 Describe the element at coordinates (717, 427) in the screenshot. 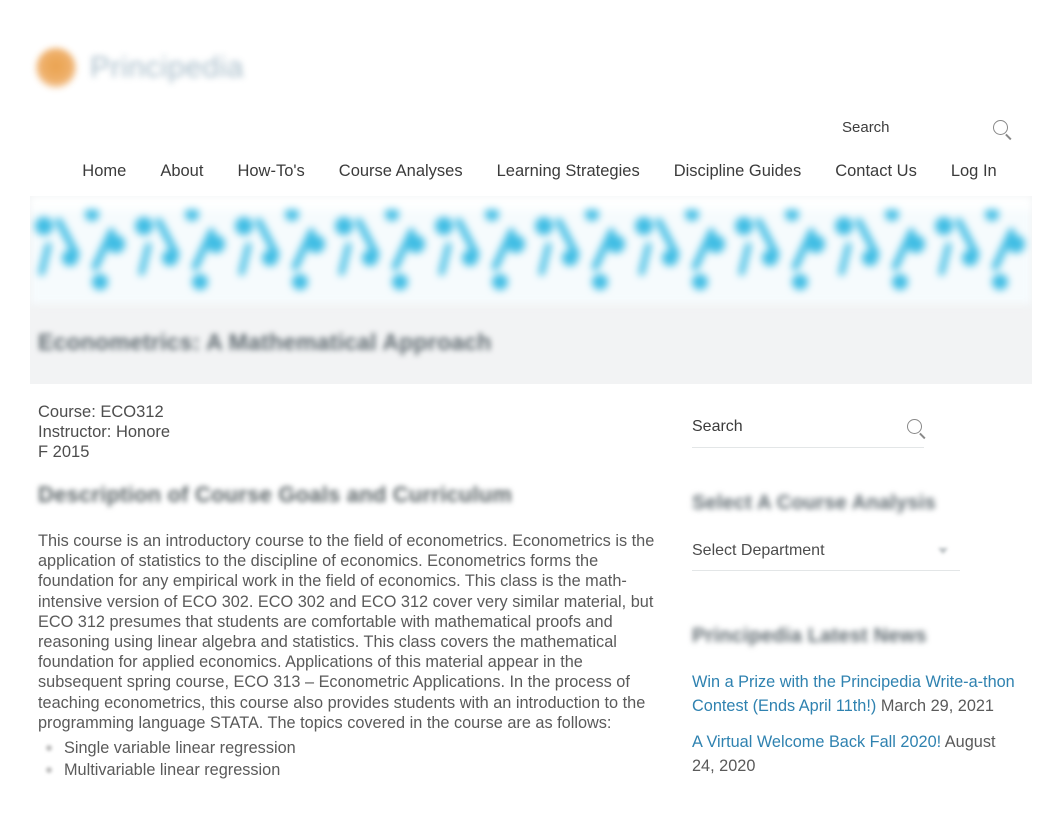

I see `sidebar-search-input: Search` at that location.